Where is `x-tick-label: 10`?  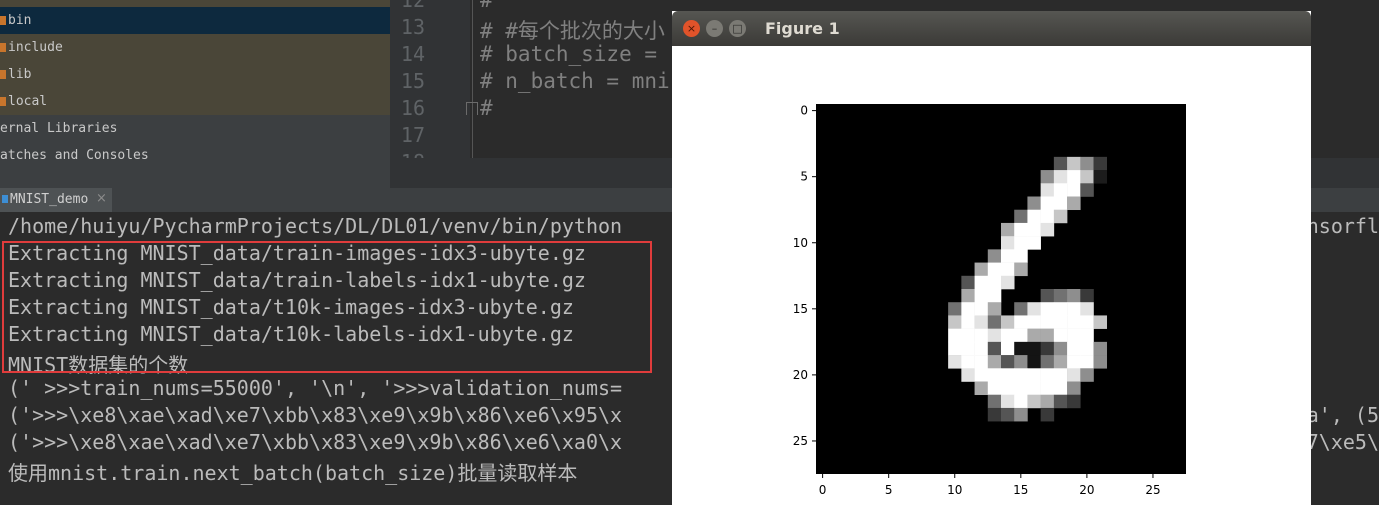 x-tick-label: 10 is located at coordinates (954, 490).